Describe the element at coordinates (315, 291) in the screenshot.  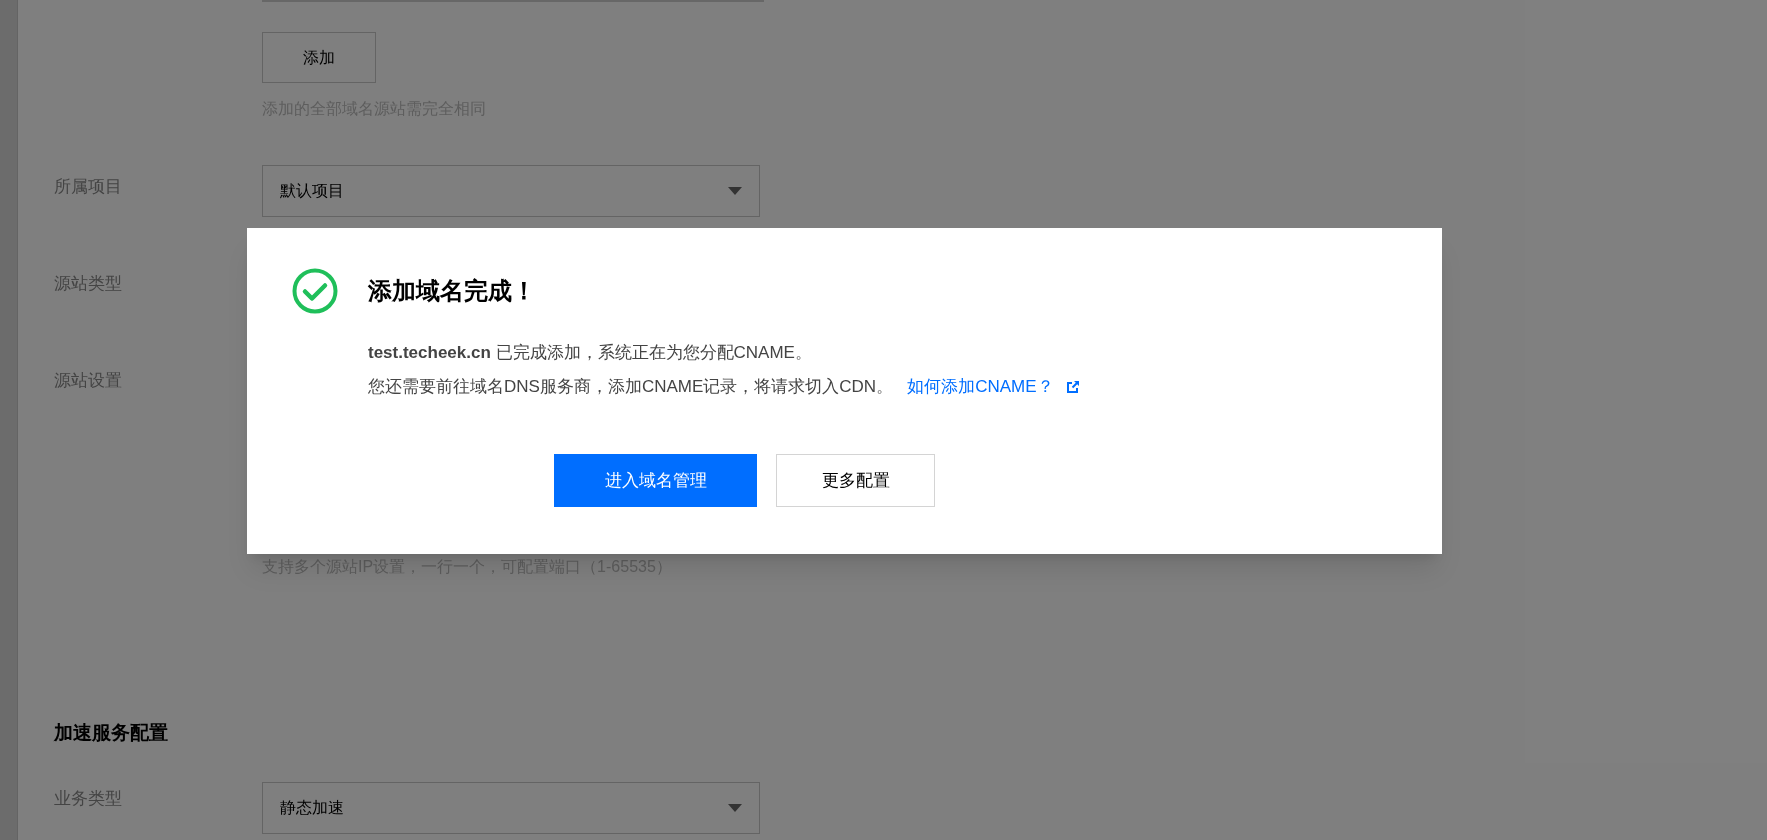
I see `check-circle-icon` at that location.